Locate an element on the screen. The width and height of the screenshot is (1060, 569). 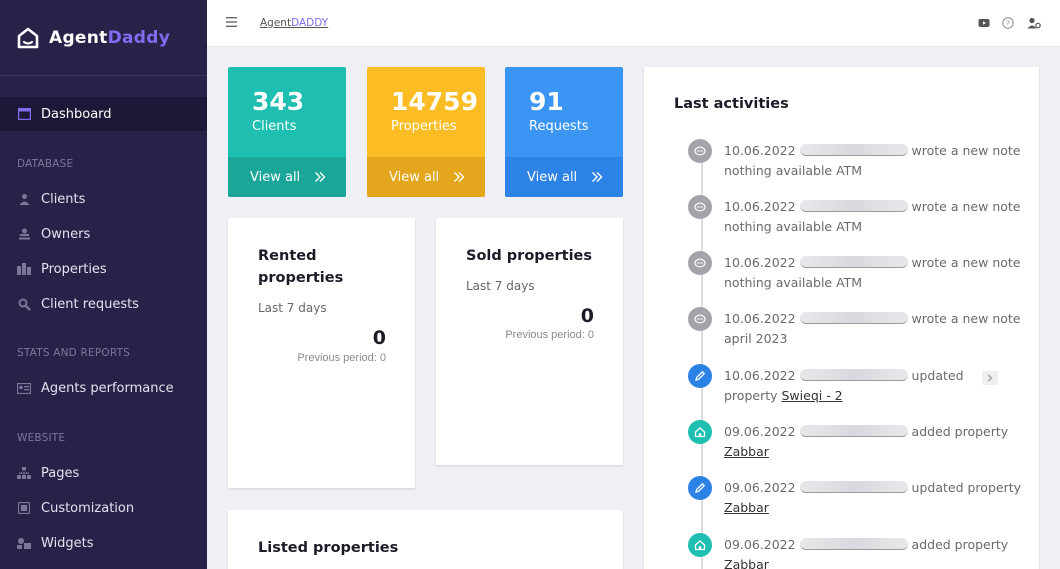
sidebar-item-agents-performance: Agents performance is located at coordinates (103, 388).